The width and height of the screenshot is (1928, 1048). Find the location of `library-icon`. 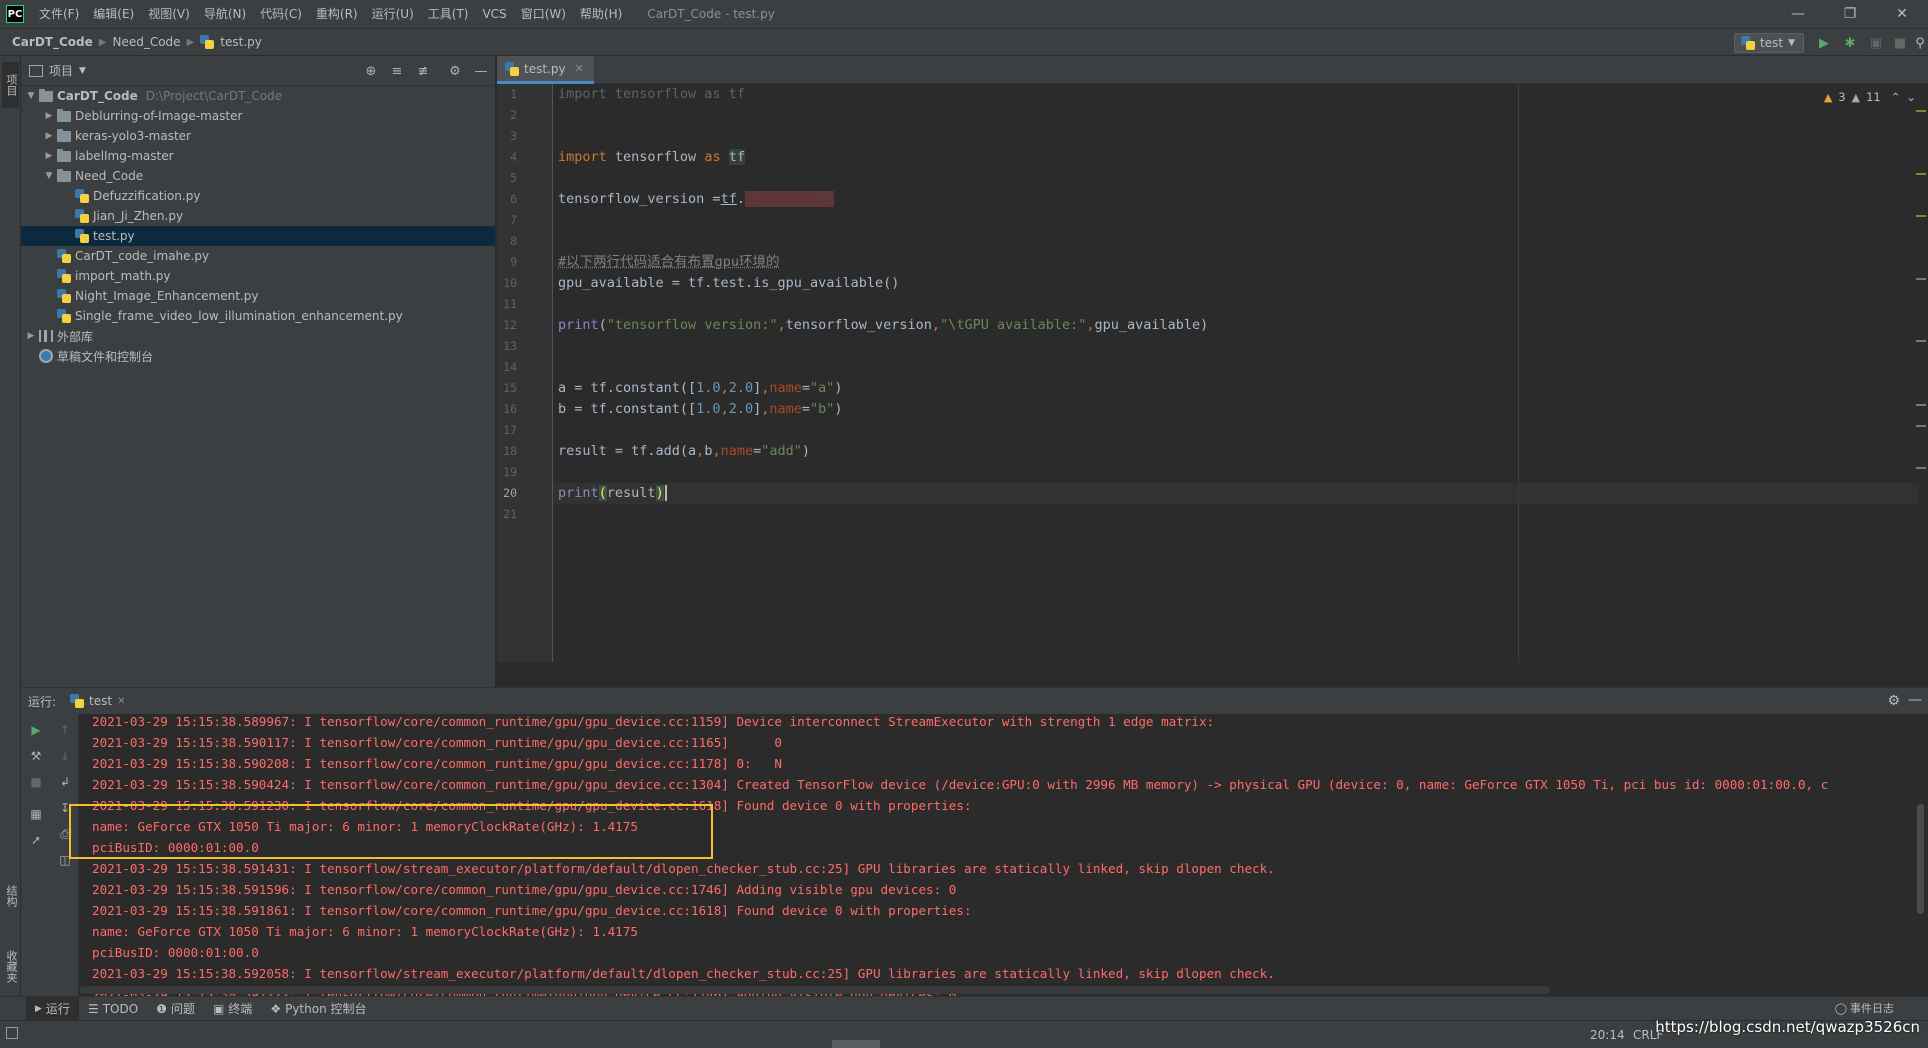

library-icon is located at coordinates (46, 336).